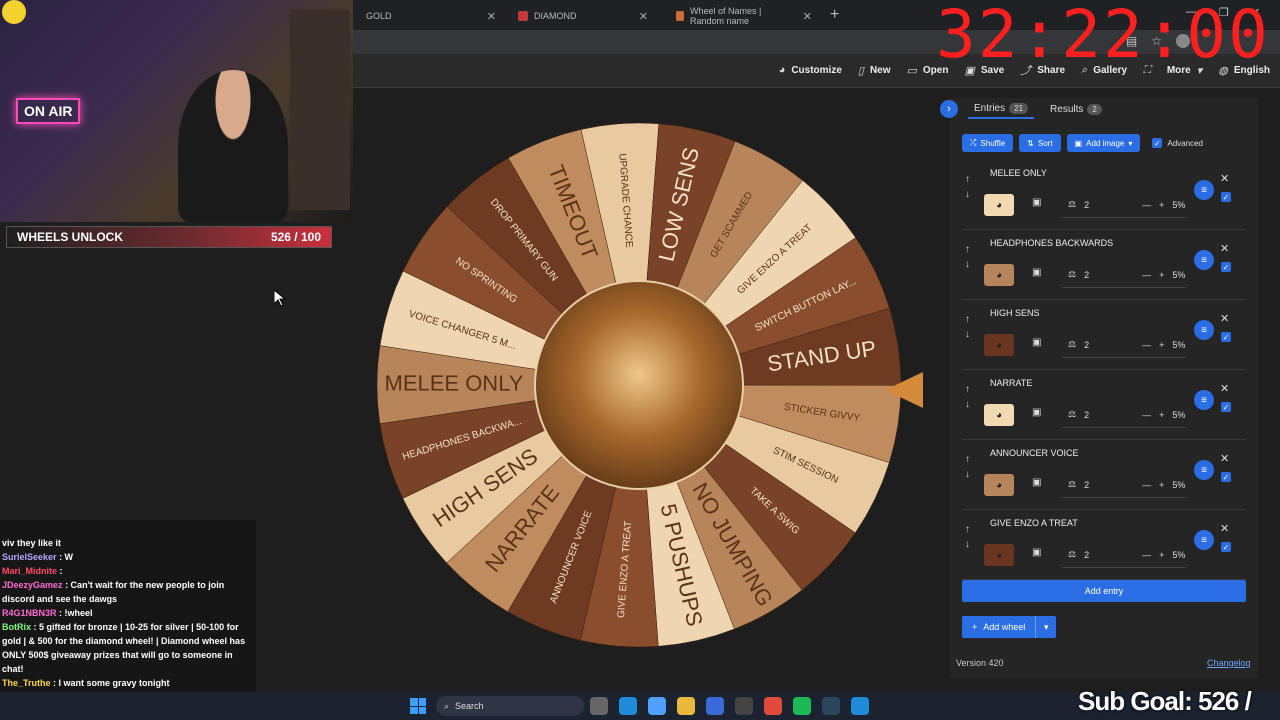 The width and height of the screenshot is (1280, 720). I want to click on add-entry-button: Add entry, so click(1104, 591).